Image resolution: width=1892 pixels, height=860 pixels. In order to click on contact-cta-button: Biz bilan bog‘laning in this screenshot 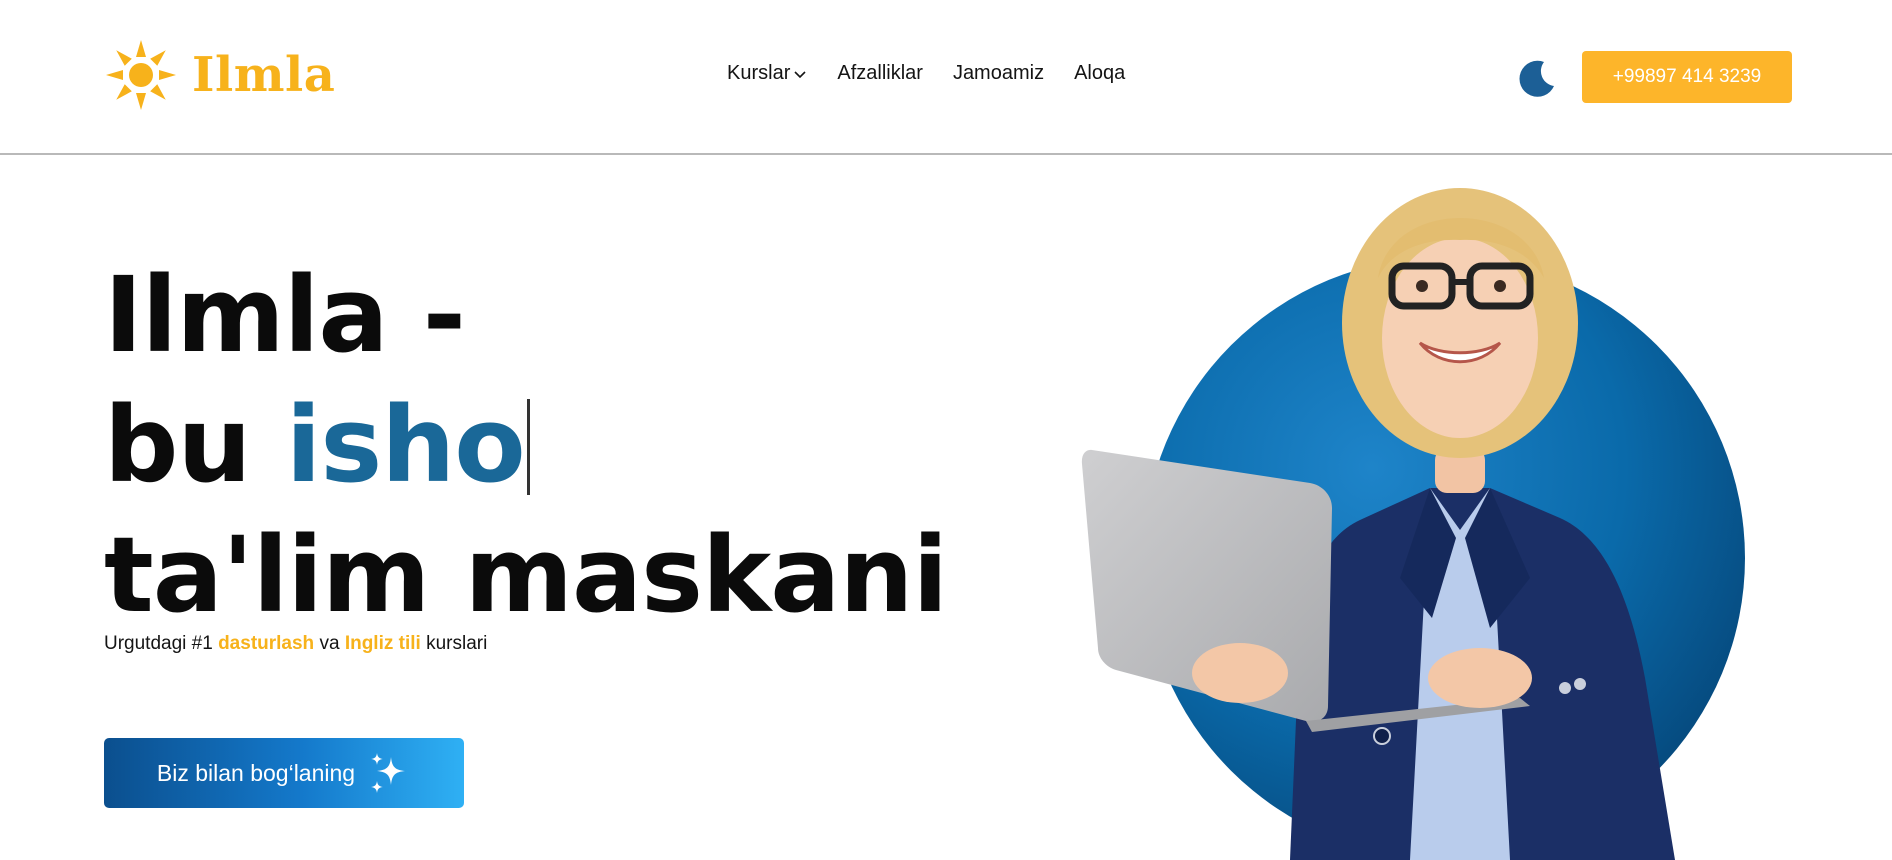, I will do `click(284, 773)`.